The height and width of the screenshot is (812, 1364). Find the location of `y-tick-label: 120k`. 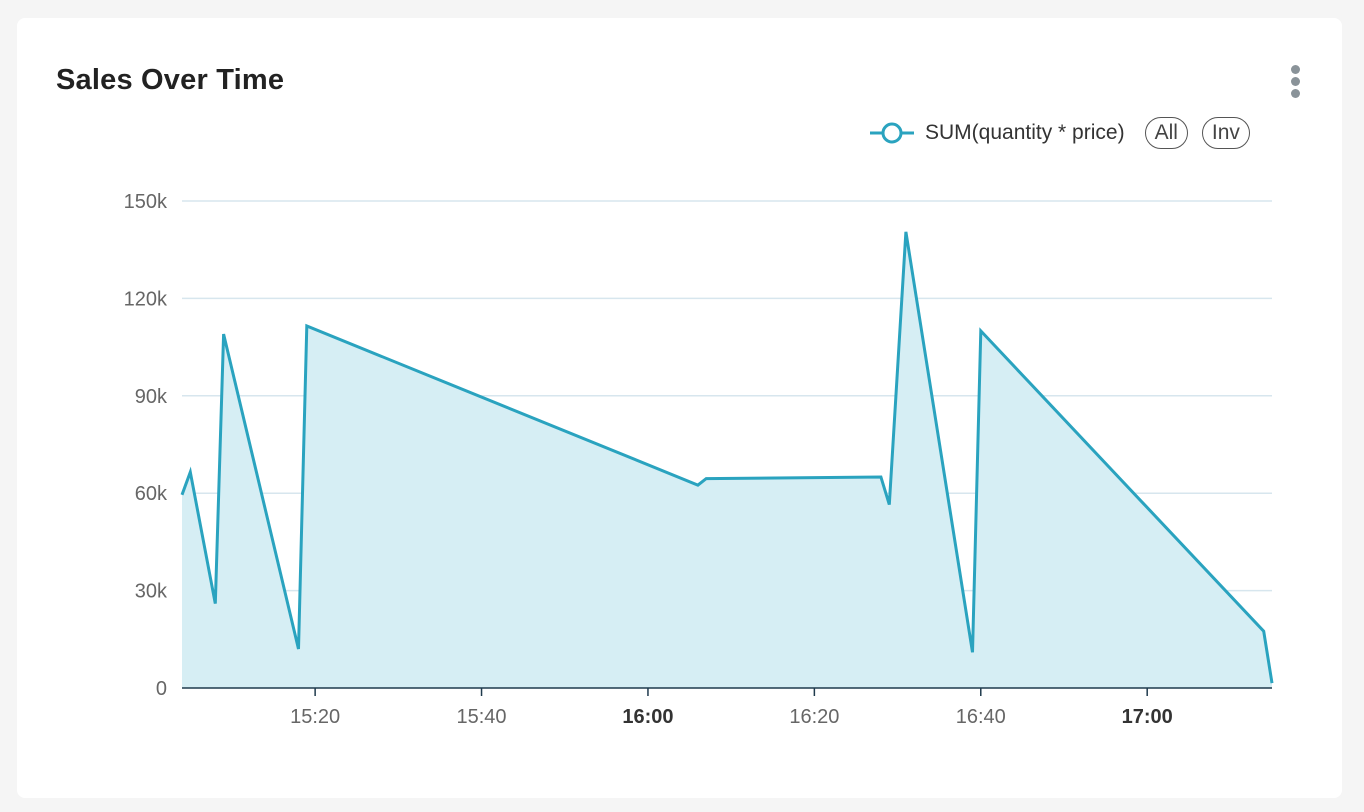

y-tick-label: 120k is located at coordinates (146, 299).